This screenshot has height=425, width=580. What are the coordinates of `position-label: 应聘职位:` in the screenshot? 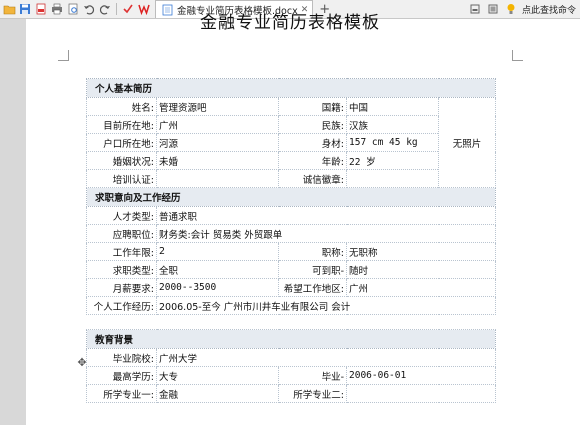 It's located at (121, 233).